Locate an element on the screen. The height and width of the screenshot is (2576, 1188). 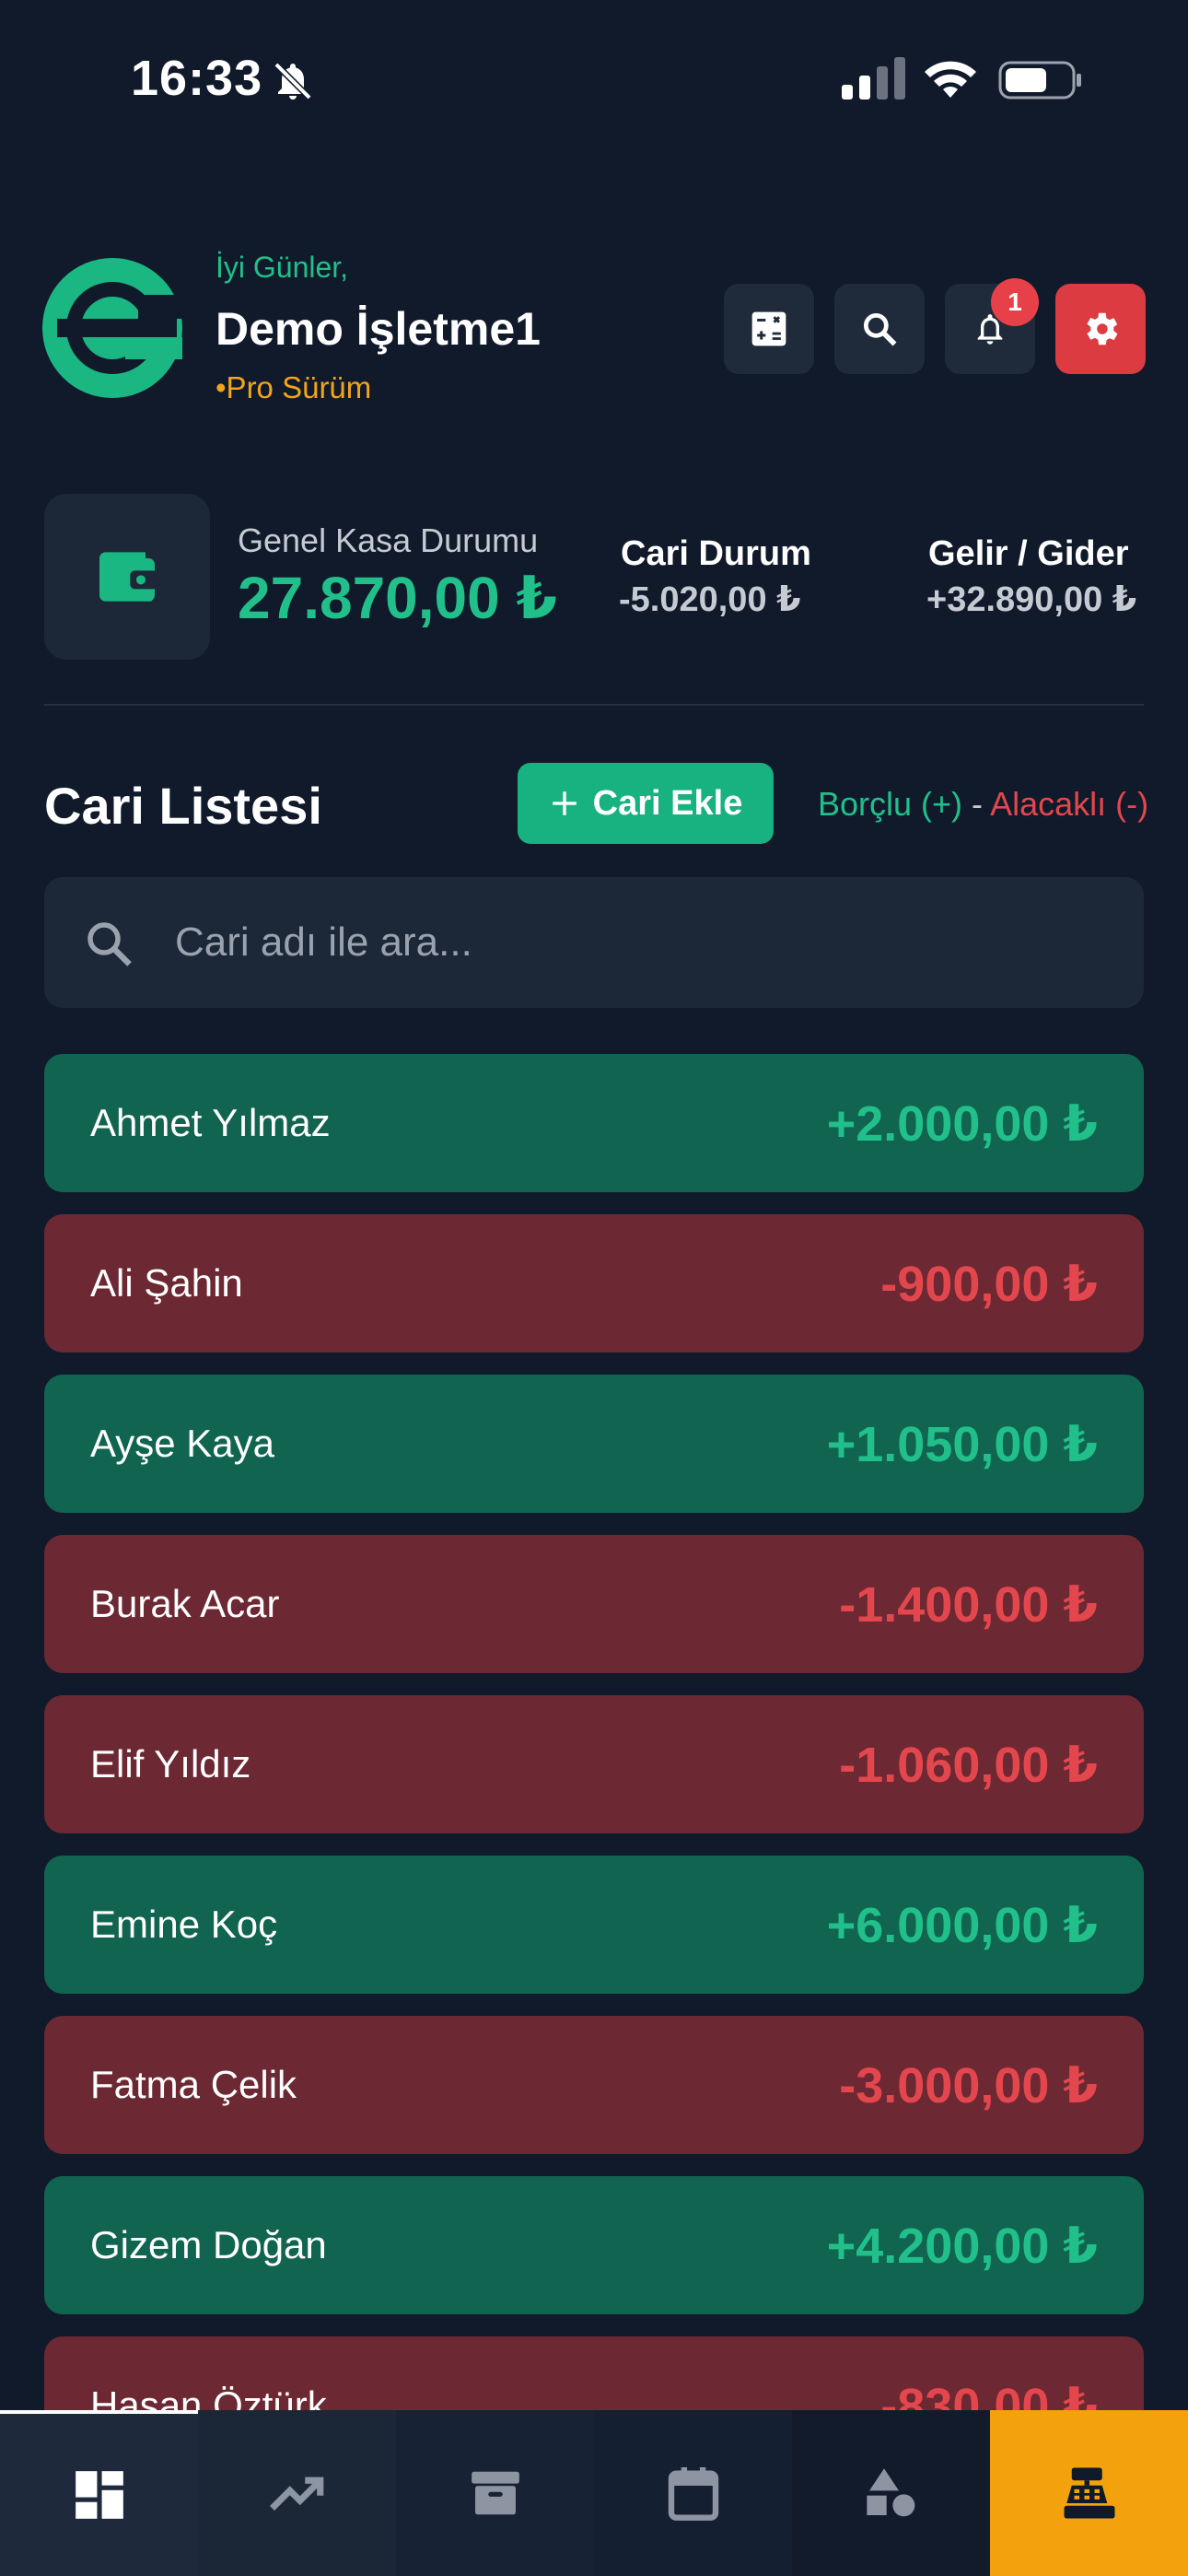
cellular-signal-icon is located at coordinates (873, 78).